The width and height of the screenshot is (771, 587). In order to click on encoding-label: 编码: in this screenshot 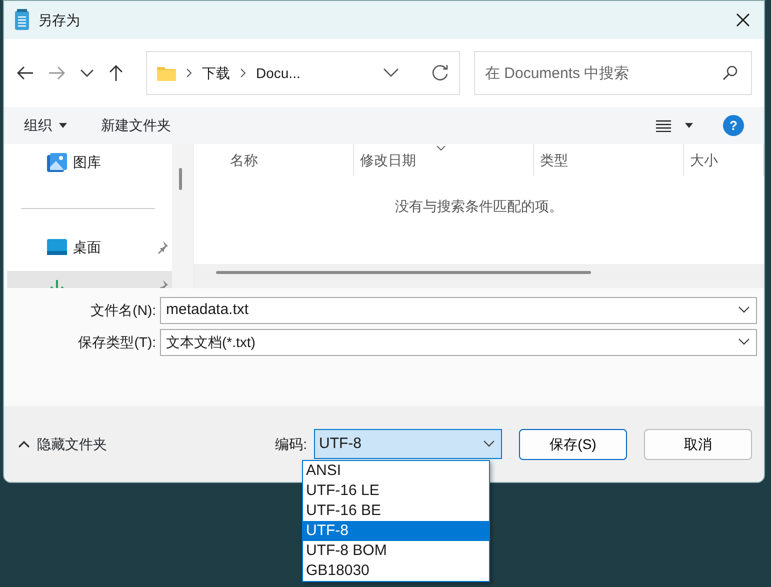, I will do `click(291, 444)`.